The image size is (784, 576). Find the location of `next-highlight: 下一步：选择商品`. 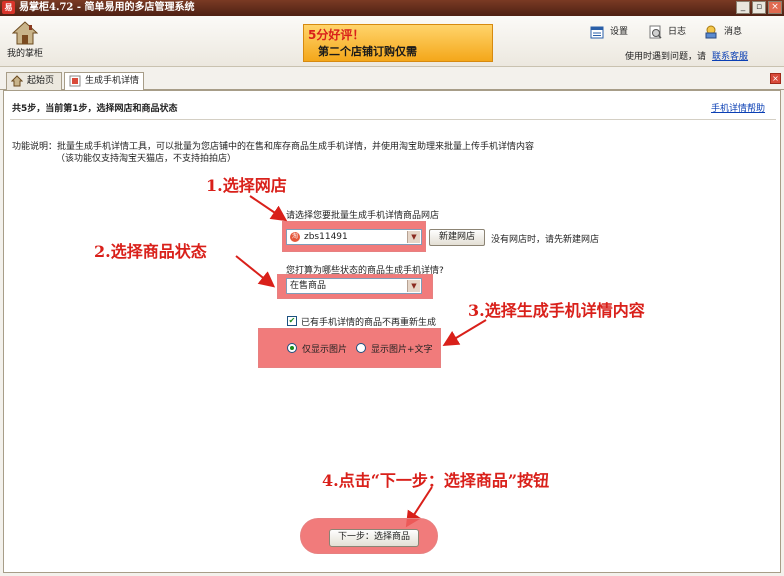

next-highlight: 下一步：选择商品 is located at coordinates (369, 536).